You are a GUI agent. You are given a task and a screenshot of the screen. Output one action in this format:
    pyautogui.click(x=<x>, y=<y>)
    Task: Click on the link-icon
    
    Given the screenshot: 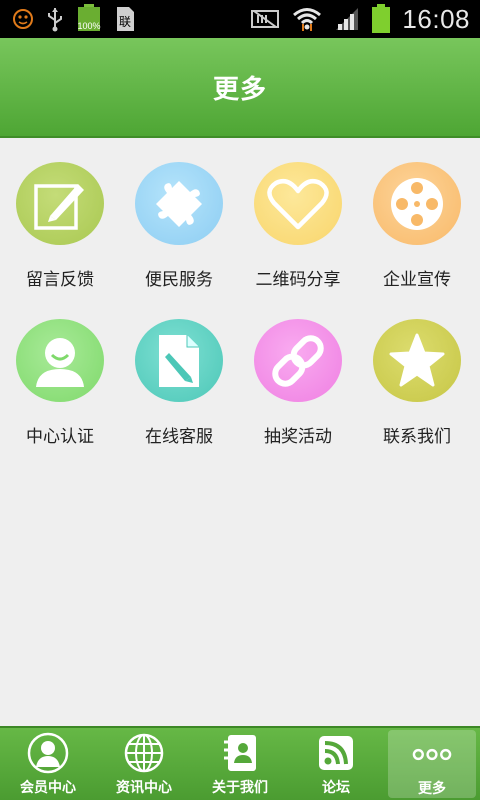 What is the action you would take?
    pyautogui.click(x=298, y=360)
    